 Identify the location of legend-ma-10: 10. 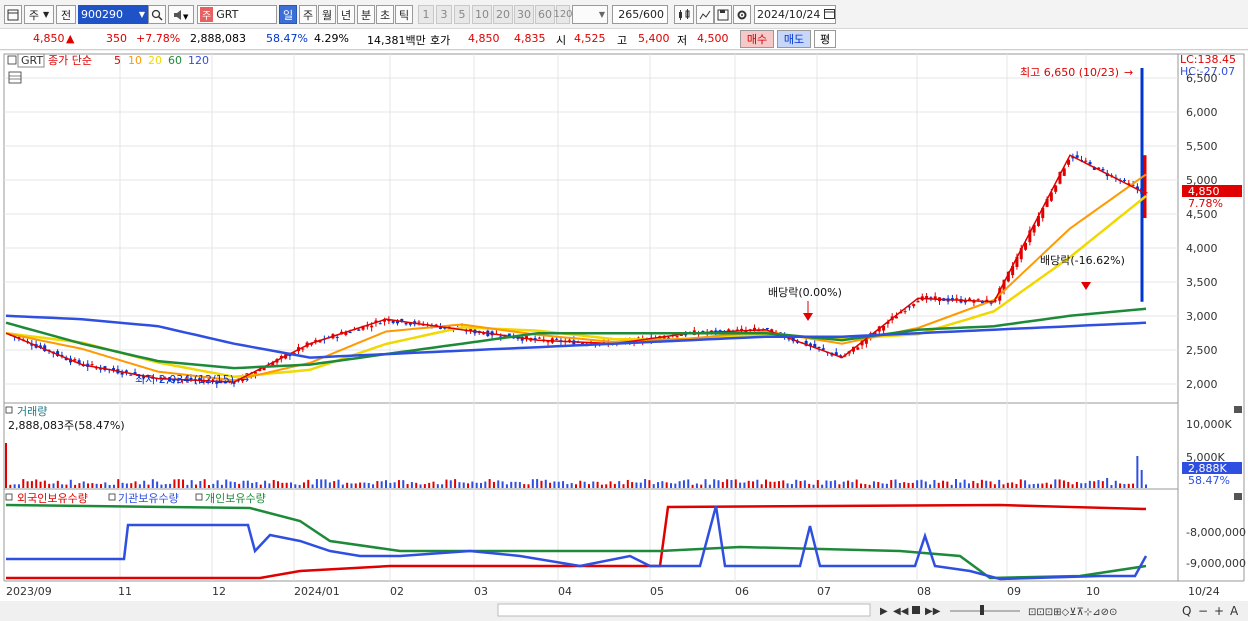
(135, 60).